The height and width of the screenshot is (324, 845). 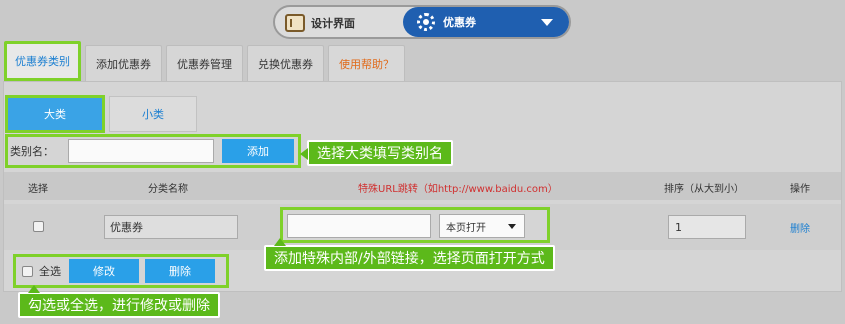 I want to click on delete-button: 删除, so click(x=180, y=271).